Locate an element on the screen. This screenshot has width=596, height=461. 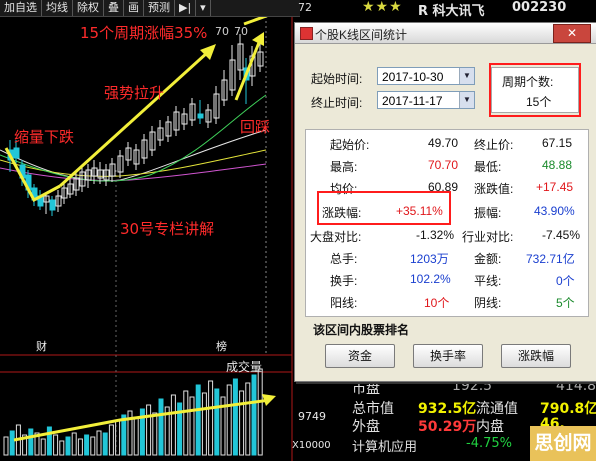
stat-value: 48.88 is located at coordinates (557, 165).